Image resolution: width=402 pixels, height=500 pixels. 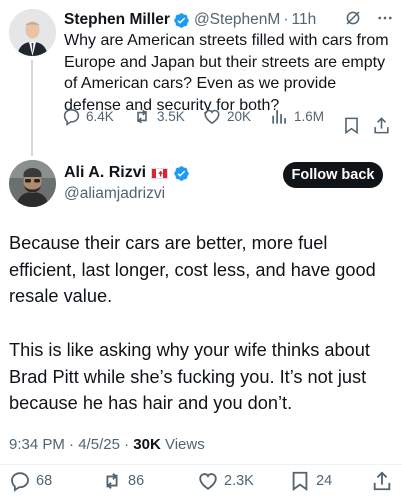 What do you see at coordinates (385, 18) in the screenshot?
I see `more-icon` at bounding box center [385, 18].